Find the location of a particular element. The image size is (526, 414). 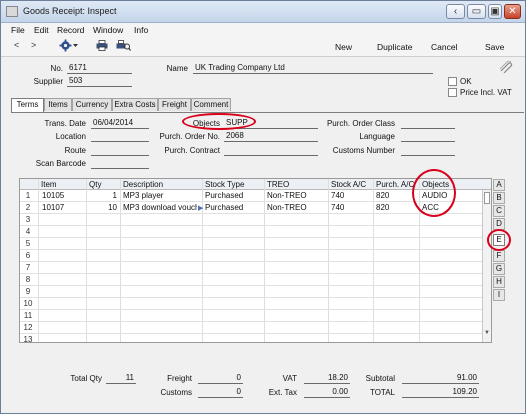

table-row: 4 is located at coordinates (251, 232).